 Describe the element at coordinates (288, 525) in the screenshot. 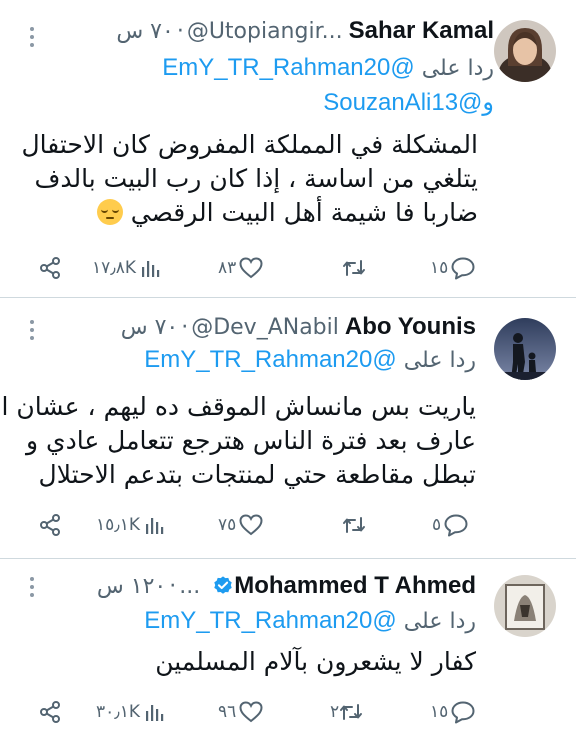

I see `action-bar: ١٥٫١K ٧٥ ٥` at that location.